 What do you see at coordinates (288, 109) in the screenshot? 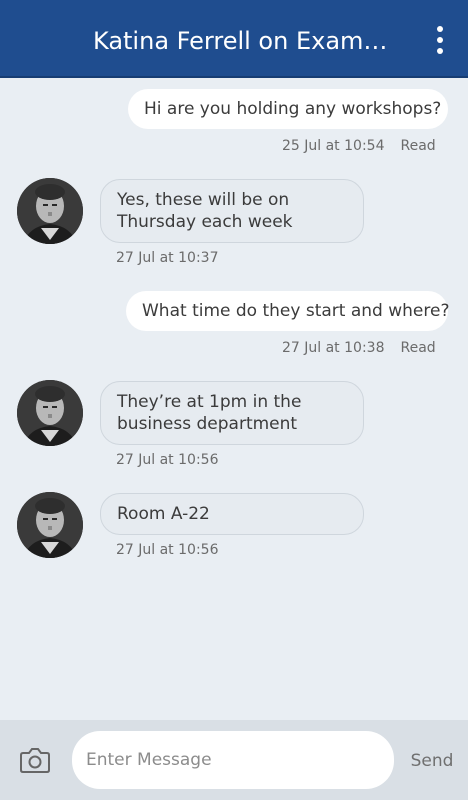
I see `message-bubble-outgoing: Hi are you holding any workshops?` at bounding box center [288, 109].